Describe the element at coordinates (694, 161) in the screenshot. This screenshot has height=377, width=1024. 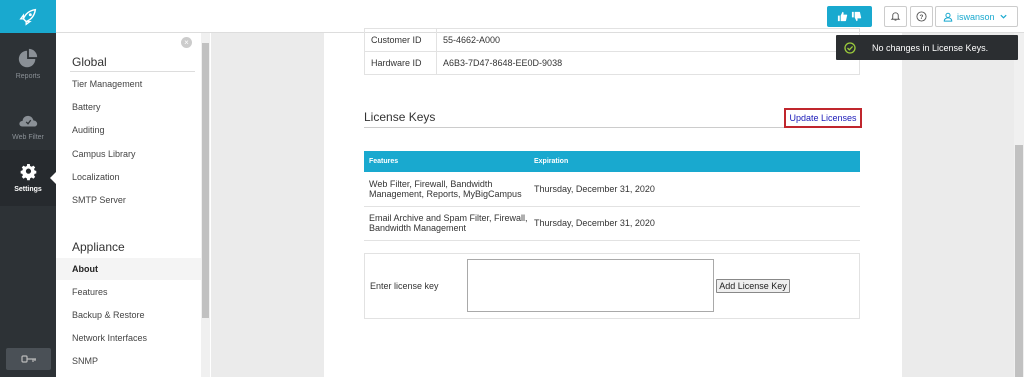
I see `column-header-expiration: Expiration` at that location.